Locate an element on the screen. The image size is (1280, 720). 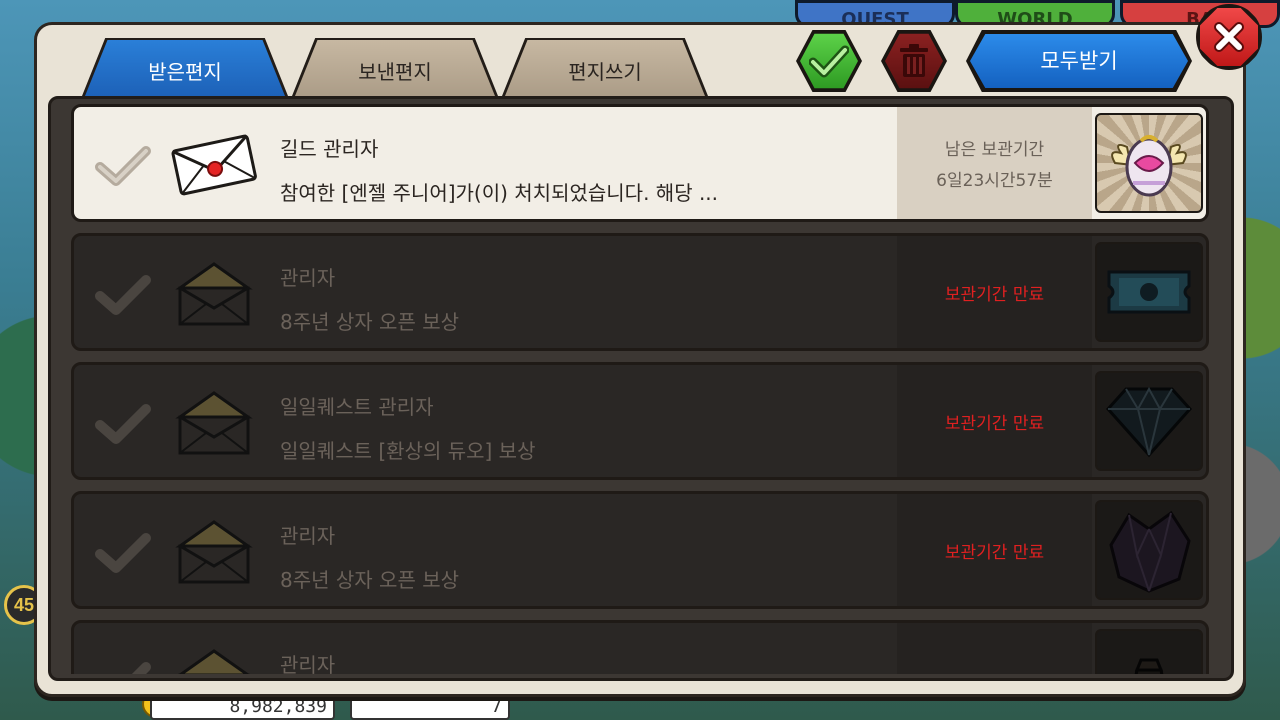
crystal-icon is located at coordinates (1150, 551).